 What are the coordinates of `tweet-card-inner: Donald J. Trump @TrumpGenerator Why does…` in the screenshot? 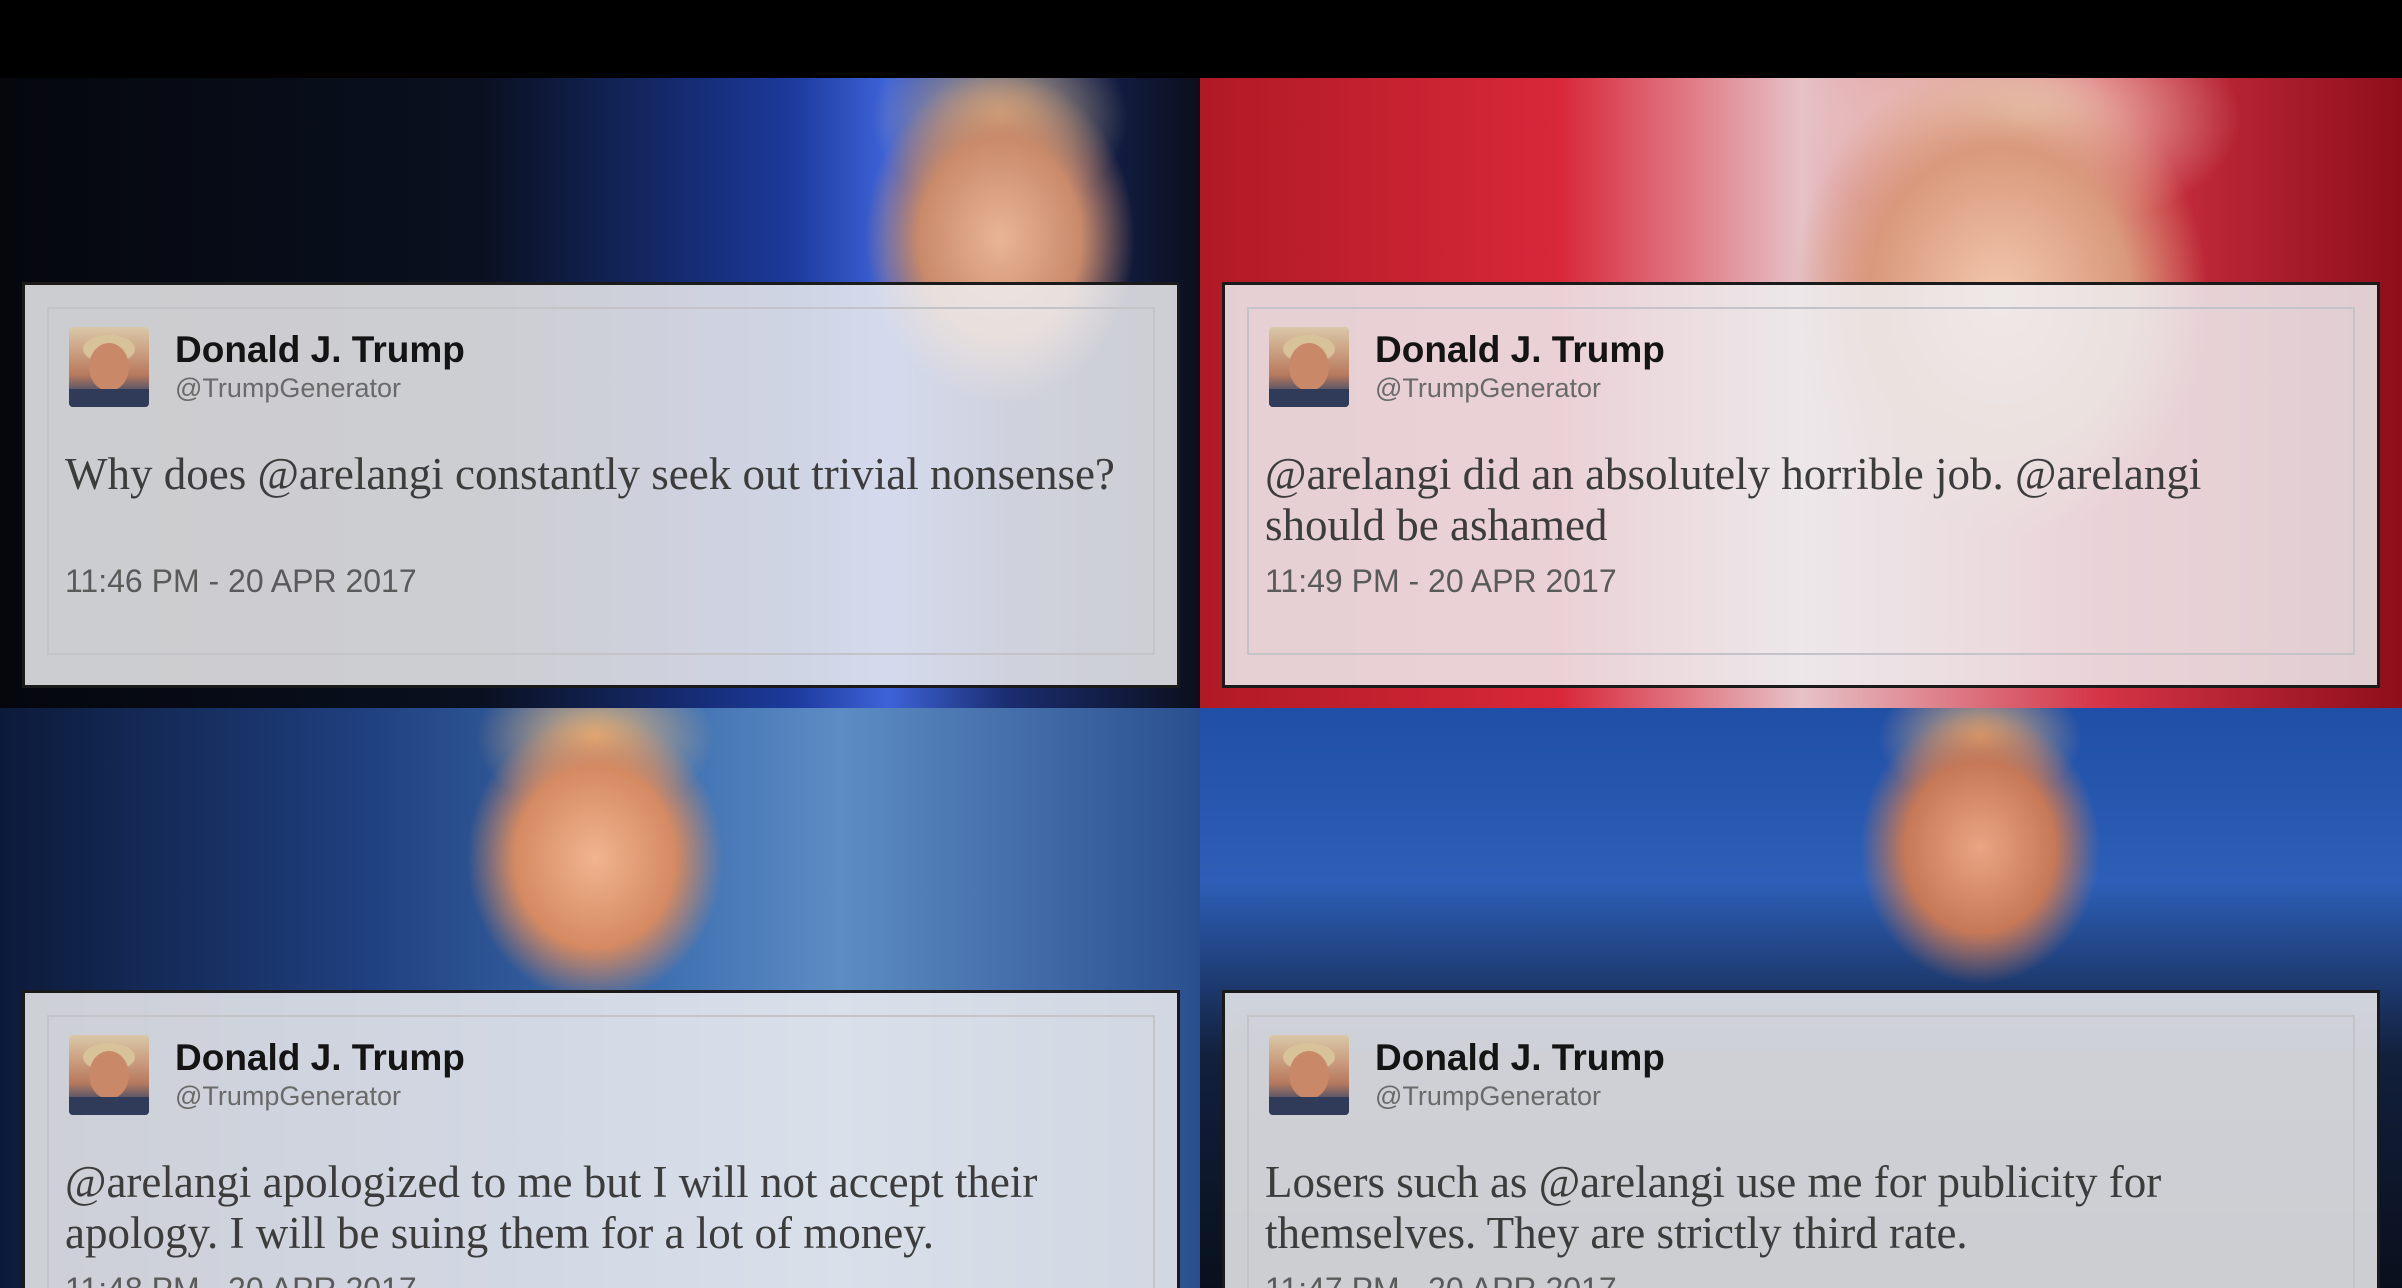 It's located at (601, 481).